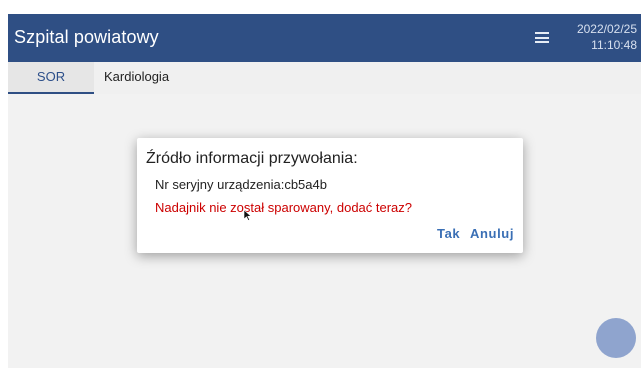 The image size is (641, 368). I want to click on dialog-title: Źródło informacji przywołania:, so click(252, 158).